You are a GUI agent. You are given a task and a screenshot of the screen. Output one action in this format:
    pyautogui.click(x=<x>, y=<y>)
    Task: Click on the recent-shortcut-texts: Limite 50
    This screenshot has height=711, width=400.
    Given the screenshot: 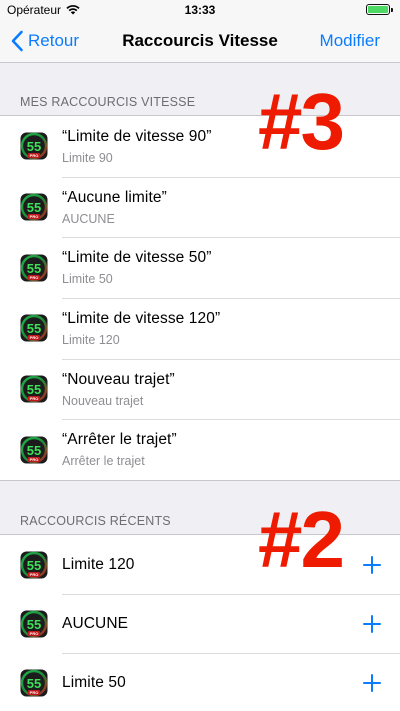 What is the action you would take?
    pyautogui.click(x=206, y=683)
    